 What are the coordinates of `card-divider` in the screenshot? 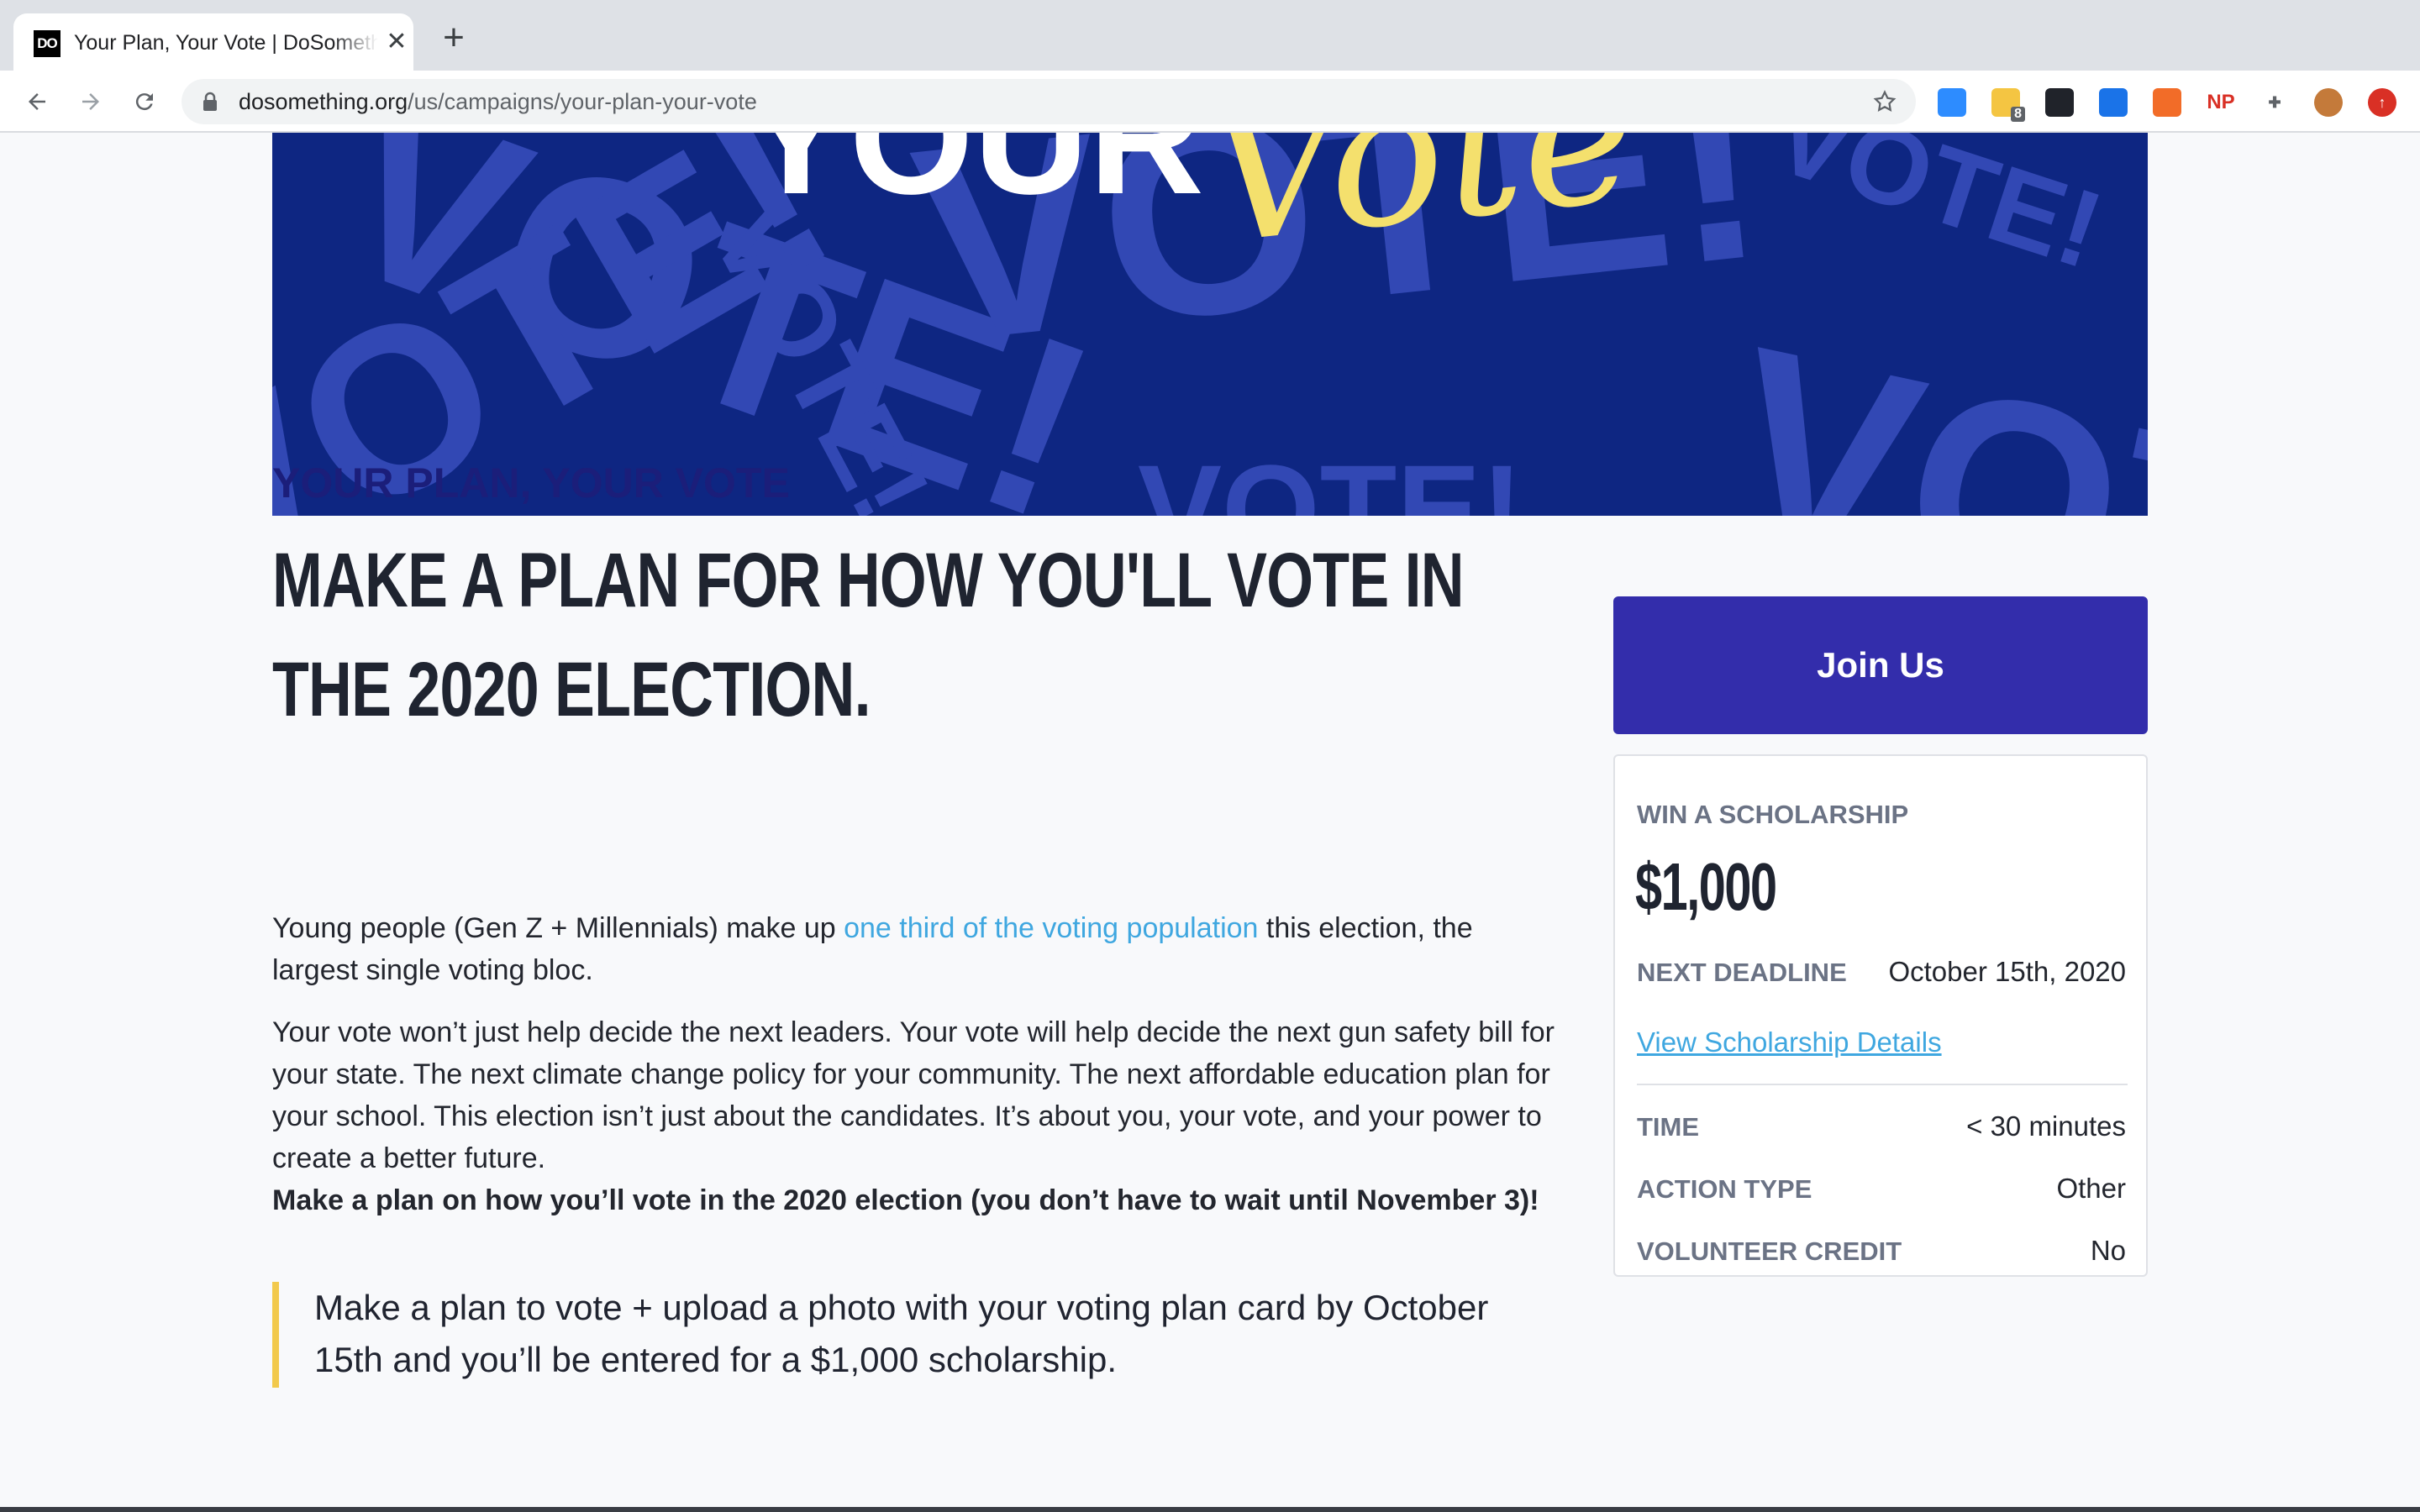 It's located at (1882, 1084).